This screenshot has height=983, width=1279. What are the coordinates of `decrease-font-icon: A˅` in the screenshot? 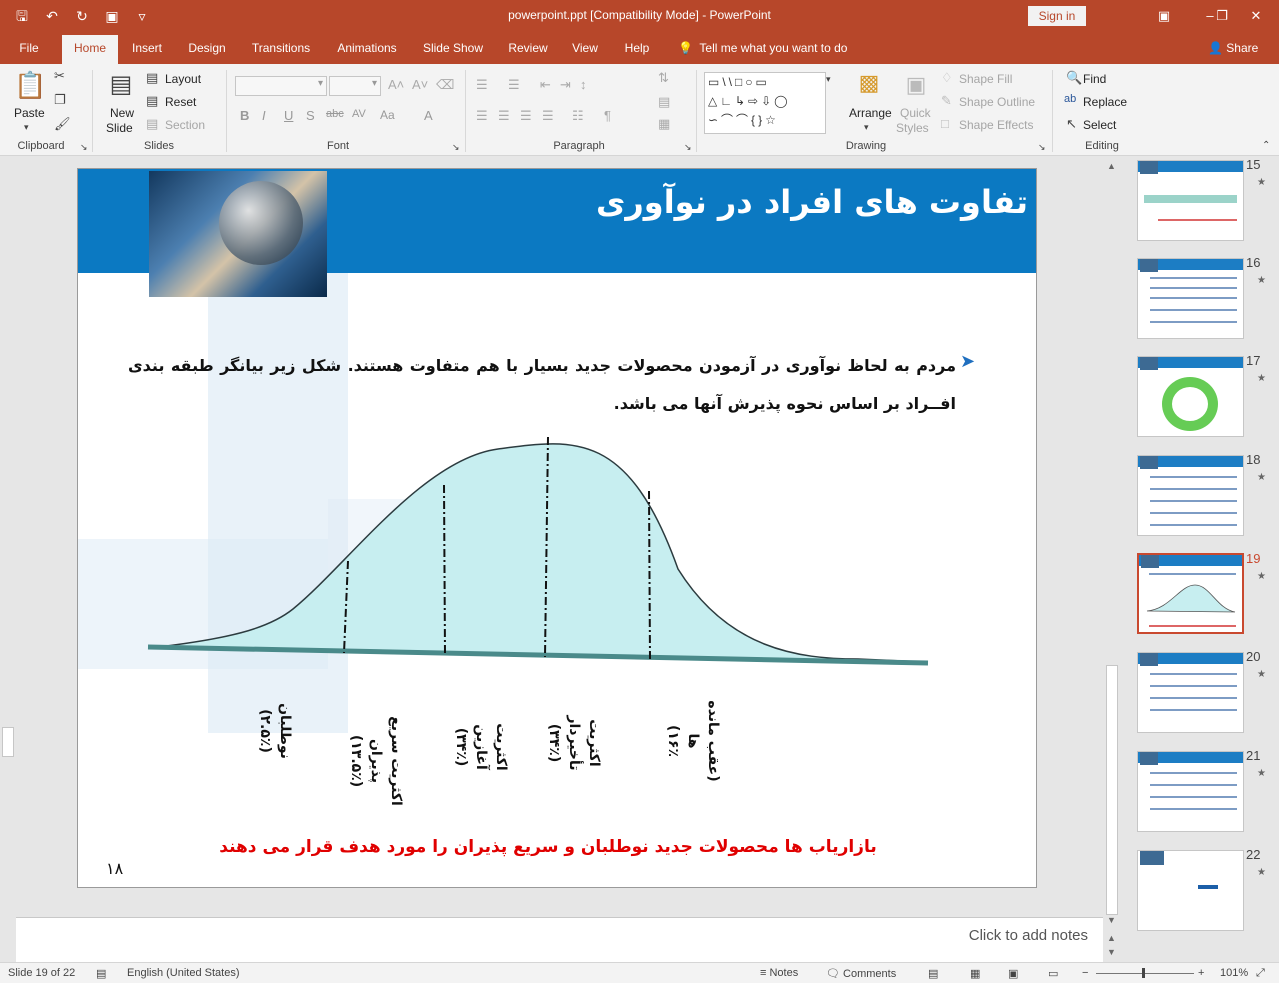 It's located at (420, 84).